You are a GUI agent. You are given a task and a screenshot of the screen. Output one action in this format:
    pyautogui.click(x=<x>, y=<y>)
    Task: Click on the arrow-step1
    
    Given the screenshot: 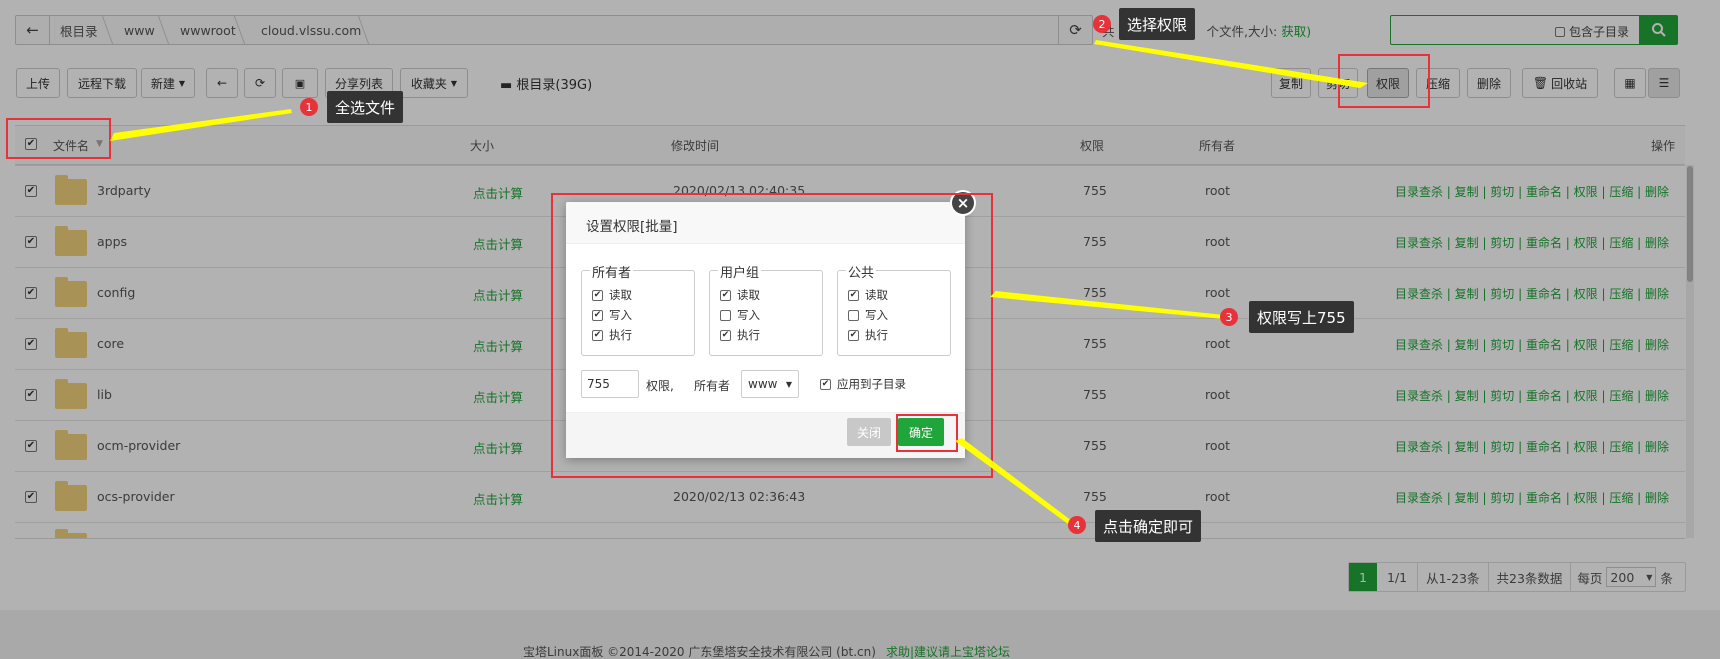 What is the action you would take?
    pyautogui.click(x=201, y=125)
    